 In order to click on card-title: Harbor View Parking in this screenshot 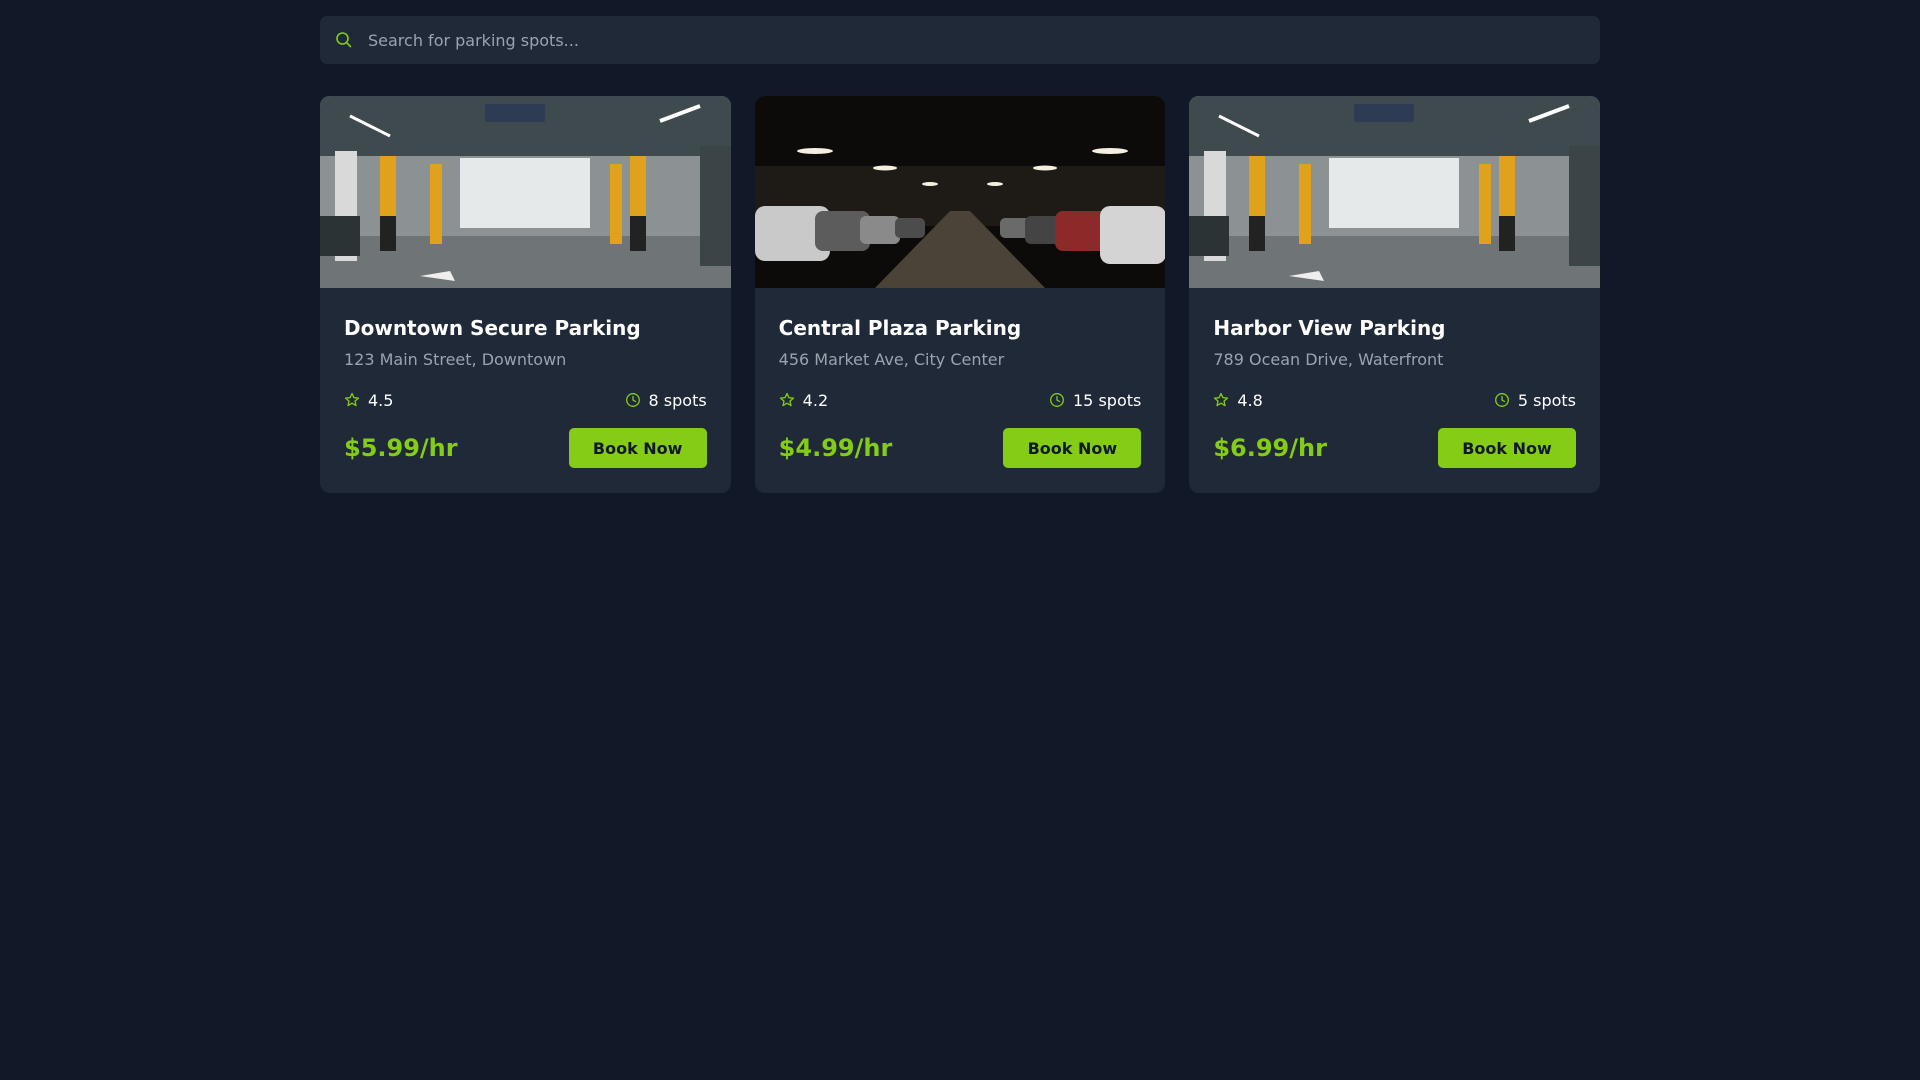, I will do `click(1329, 328)`.